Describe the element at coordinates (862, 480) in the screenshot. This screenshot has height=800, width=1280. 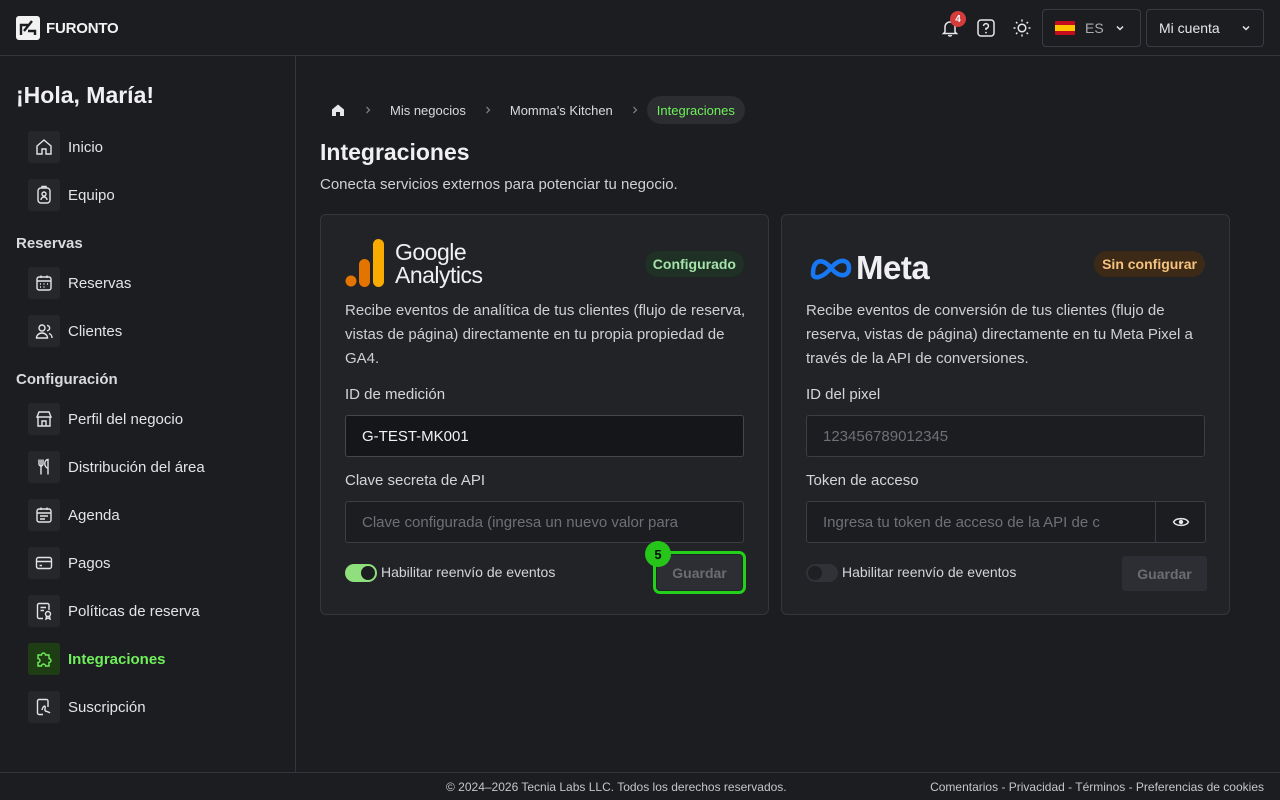
I see `access-token-label: Token de acceso` at that location.